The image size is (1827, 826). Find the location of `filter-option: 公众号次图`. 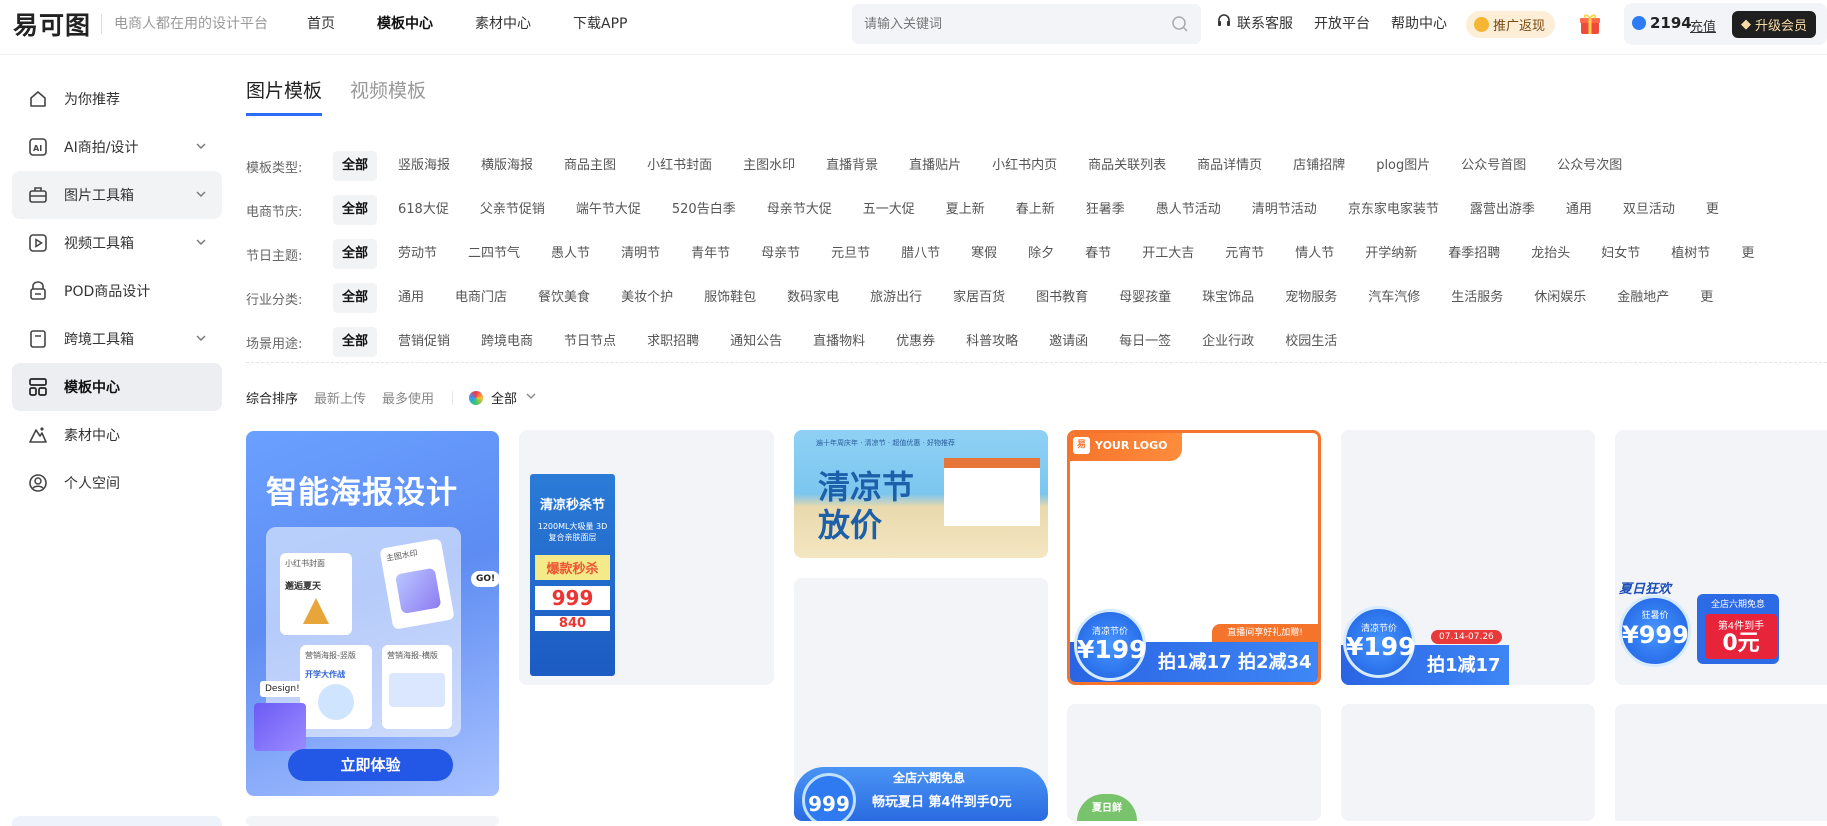

filter-option: 公众号次图 is located at coordinates (1589, 166).